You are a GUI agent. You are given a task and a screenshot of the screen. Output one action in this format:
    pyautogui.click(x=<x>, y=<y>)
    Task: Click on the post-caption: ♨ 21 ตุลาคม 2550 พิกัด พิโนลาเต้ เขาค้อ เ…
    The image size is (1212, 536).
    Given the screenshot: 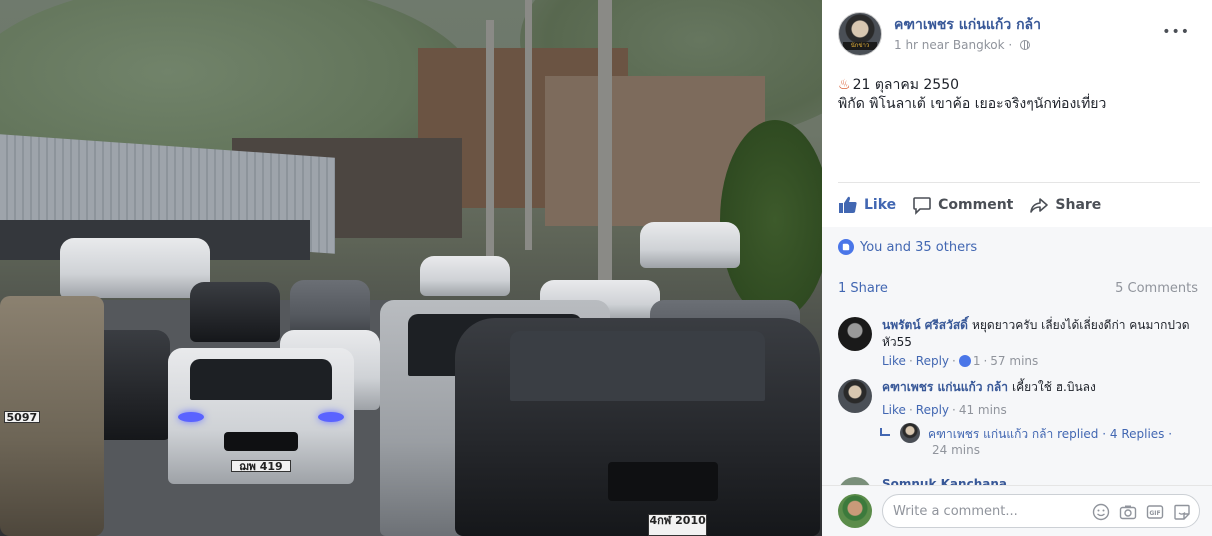 What is the action you would take?
    pyautogui.click(x=1018, y=95)
    